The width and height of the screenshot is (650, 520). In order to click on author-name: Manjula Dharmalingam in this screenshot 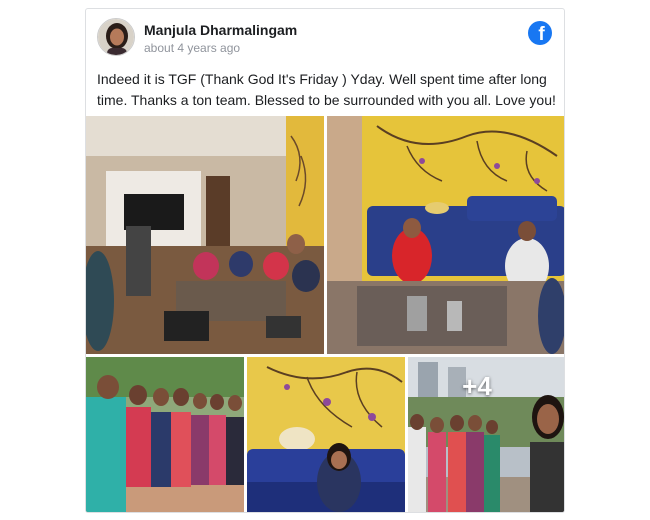, I will do `click(220, 30)`.